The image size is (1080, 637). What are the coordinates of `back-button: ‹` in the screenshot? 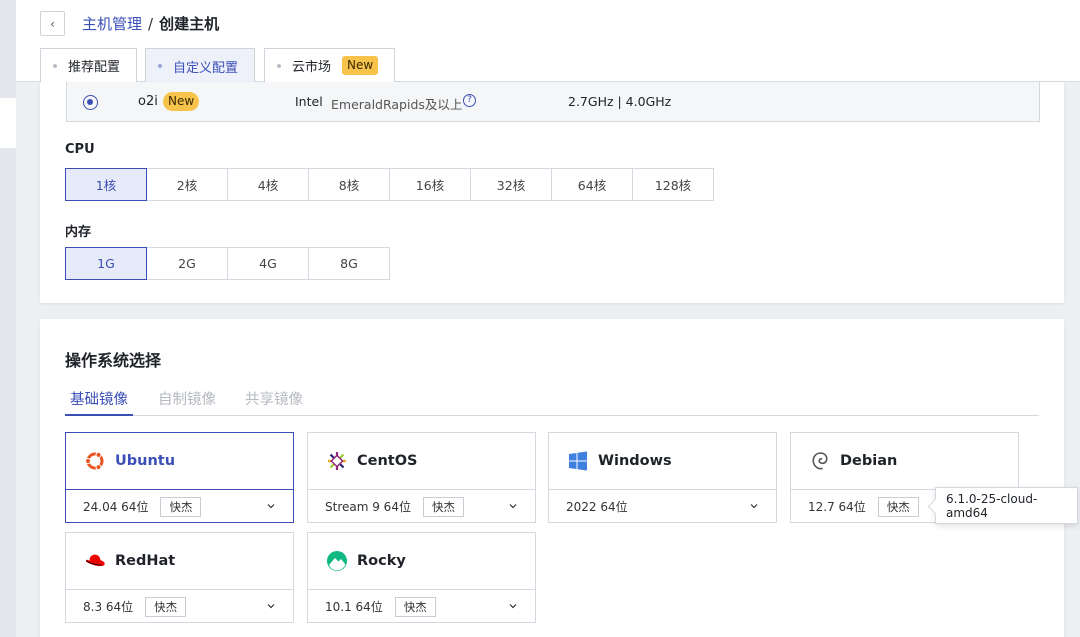 It's located at (52, 23).